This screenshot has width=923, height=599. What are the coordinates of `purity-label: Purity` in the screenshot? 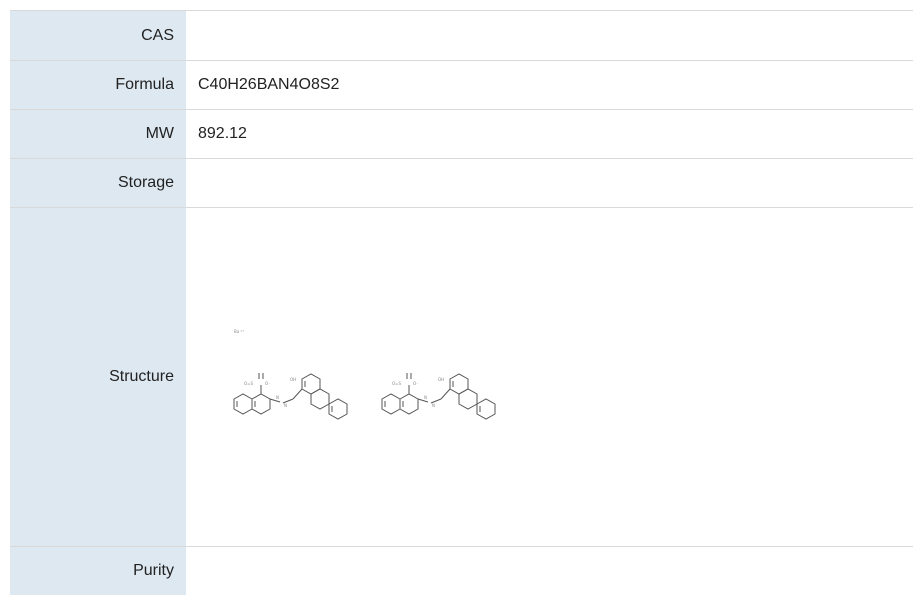 It's located at (98, 570).